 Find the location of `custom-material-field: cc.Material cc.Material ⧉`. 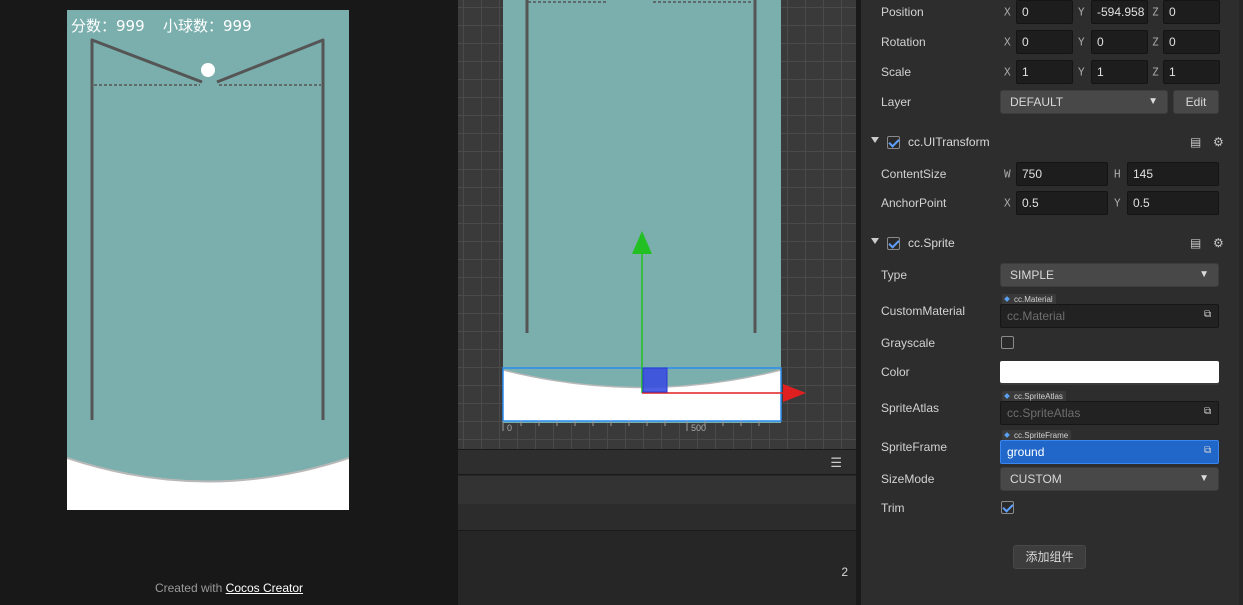

custom-material-field: cc.Material cc.Material ⧉ is located at coordinates (1109, 311).